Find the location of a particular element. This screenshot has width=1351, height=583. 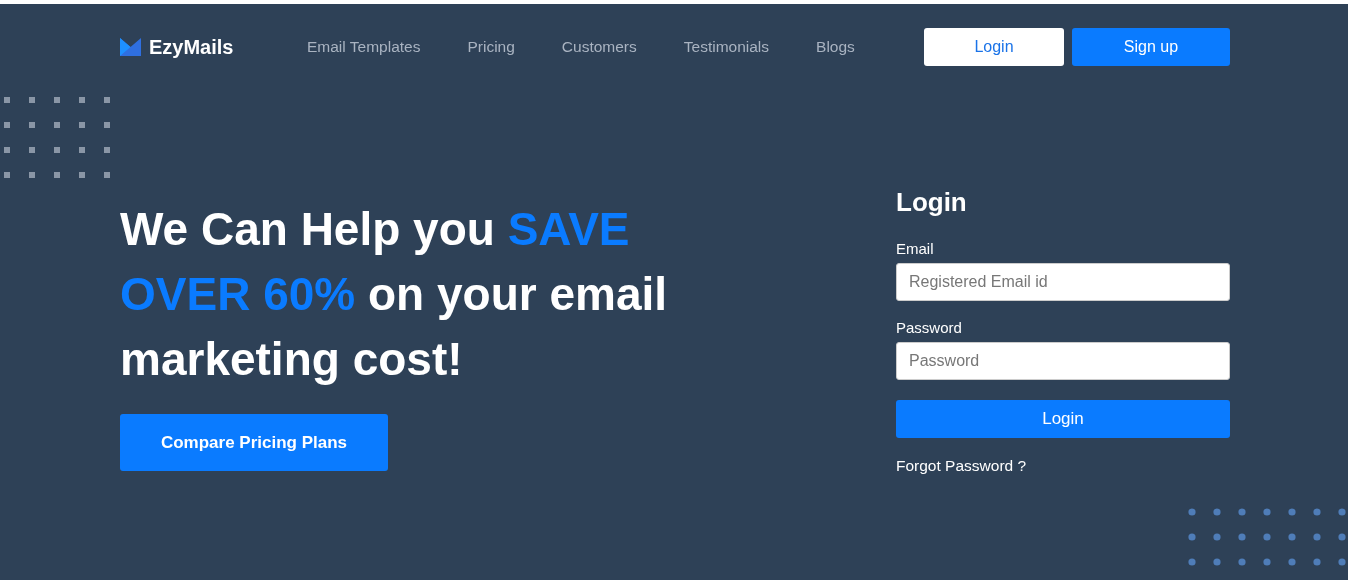

brand-name: EzyMails is located at coordinates (191, 47).